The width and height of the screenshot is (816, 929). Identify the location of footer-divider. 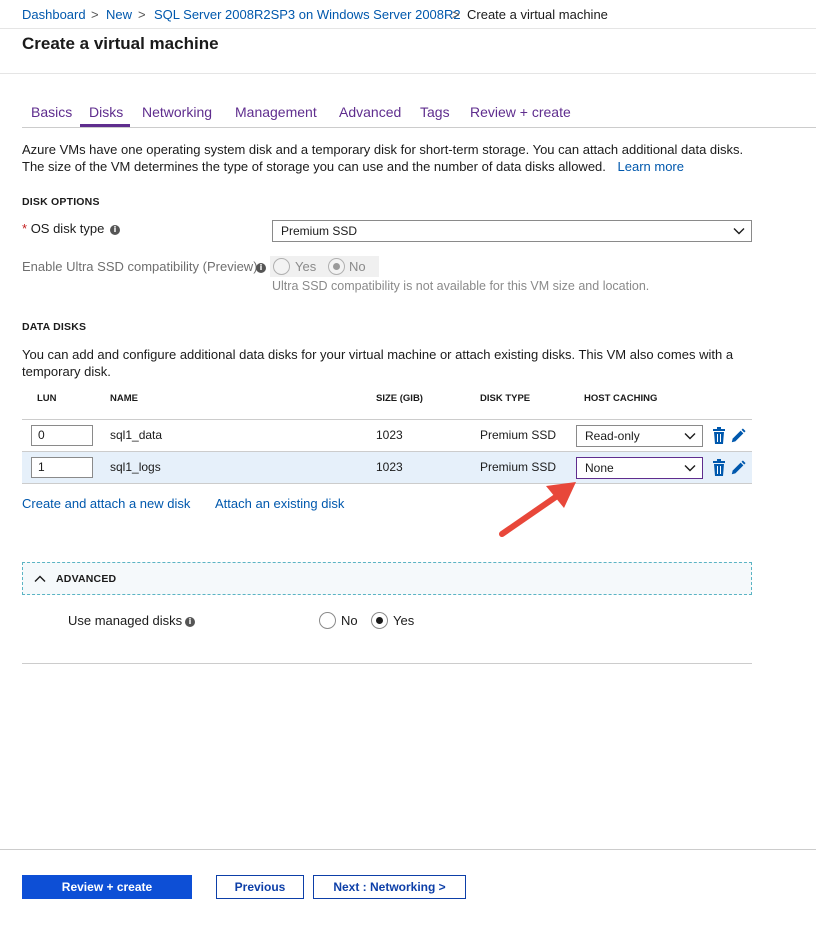
(408, 849).